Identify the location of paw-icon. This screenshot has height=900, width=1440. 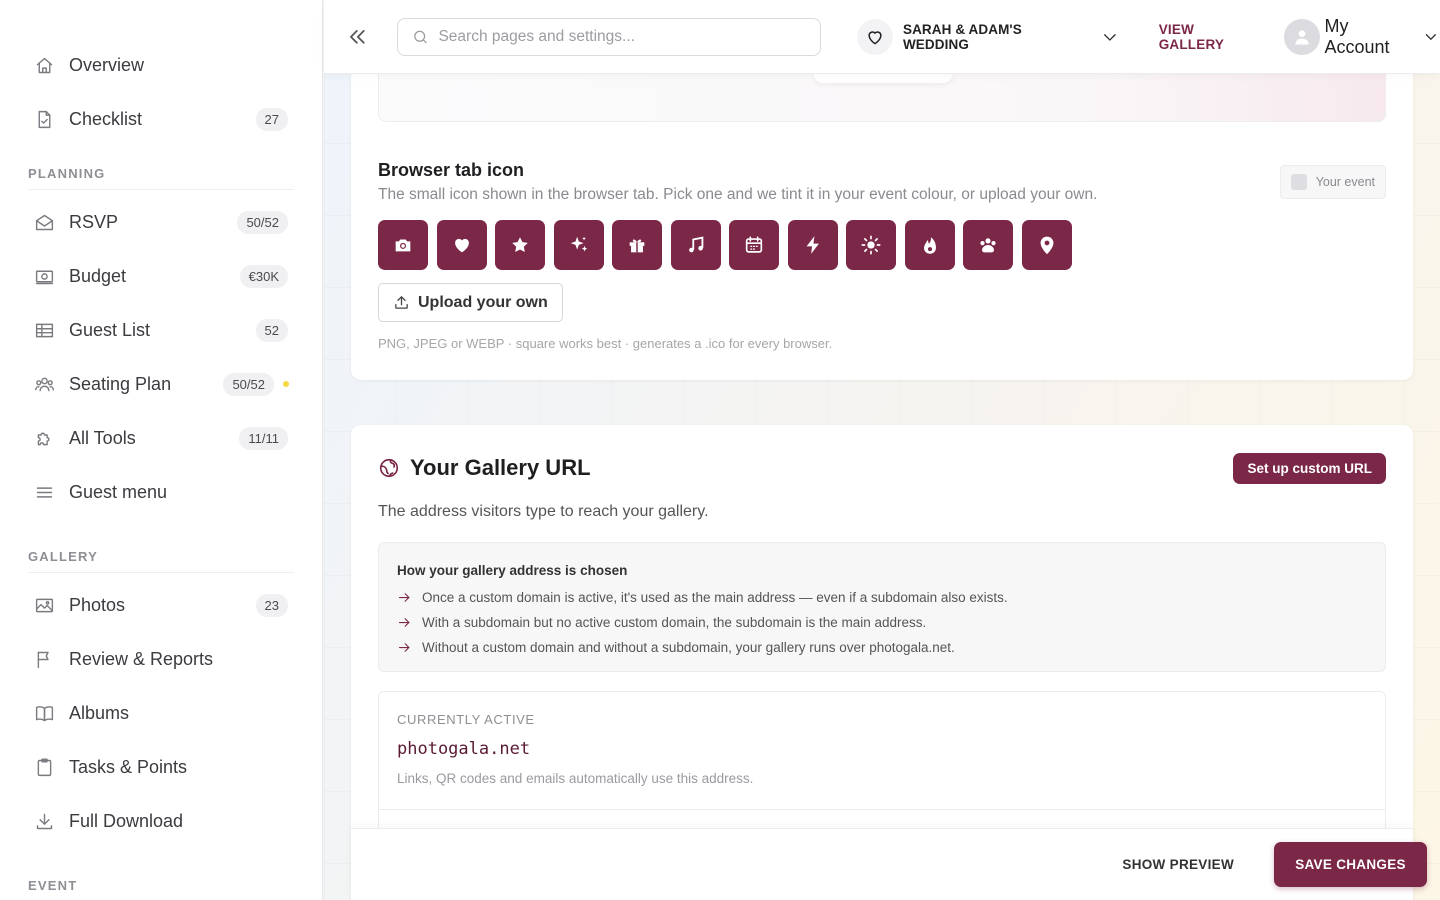
(988, 245).